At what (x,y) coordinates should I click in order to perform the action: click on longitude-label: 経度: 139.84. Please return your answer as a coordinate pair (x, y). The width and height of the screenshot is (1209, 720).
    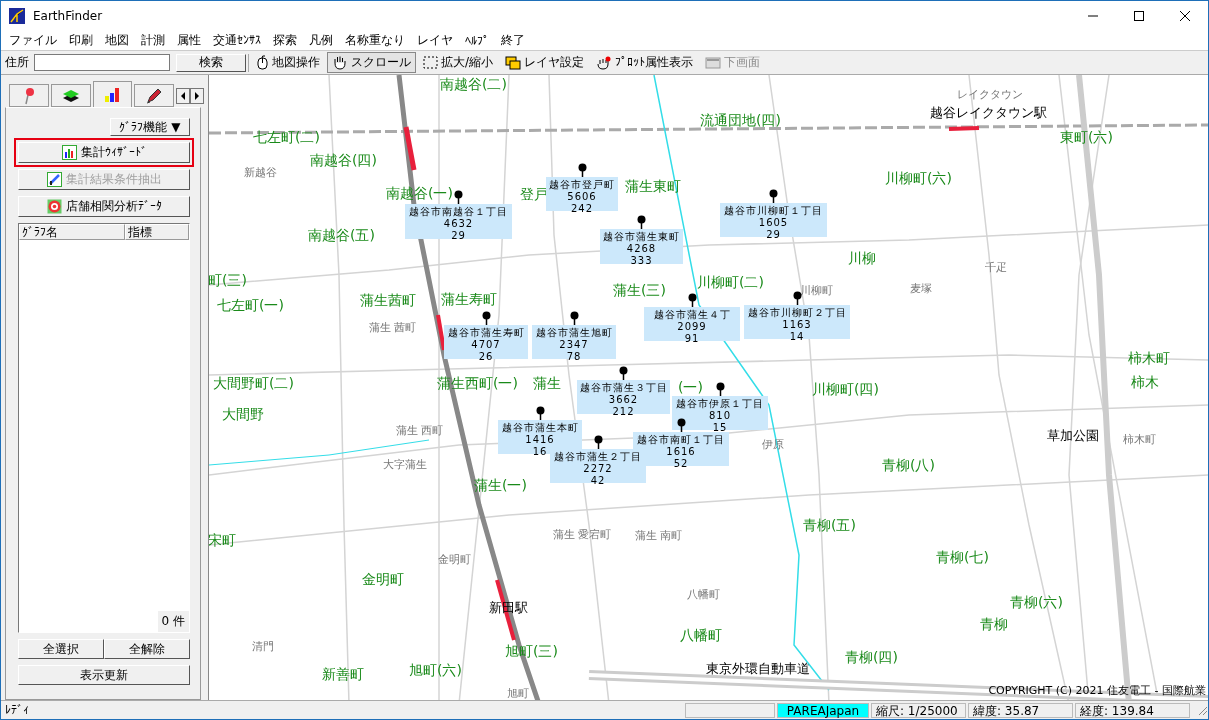
    Looking at the image, I should click on (1132, 710).